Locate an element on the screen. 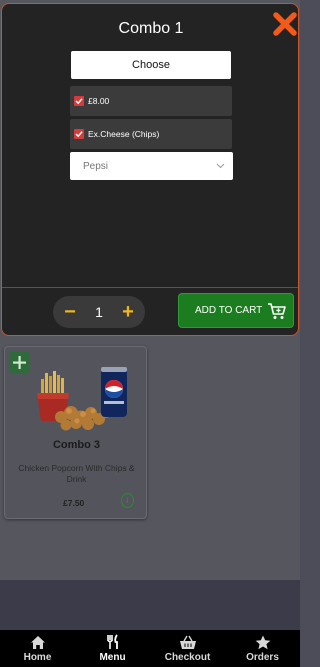  close-button is located at coordinates (285, 24).